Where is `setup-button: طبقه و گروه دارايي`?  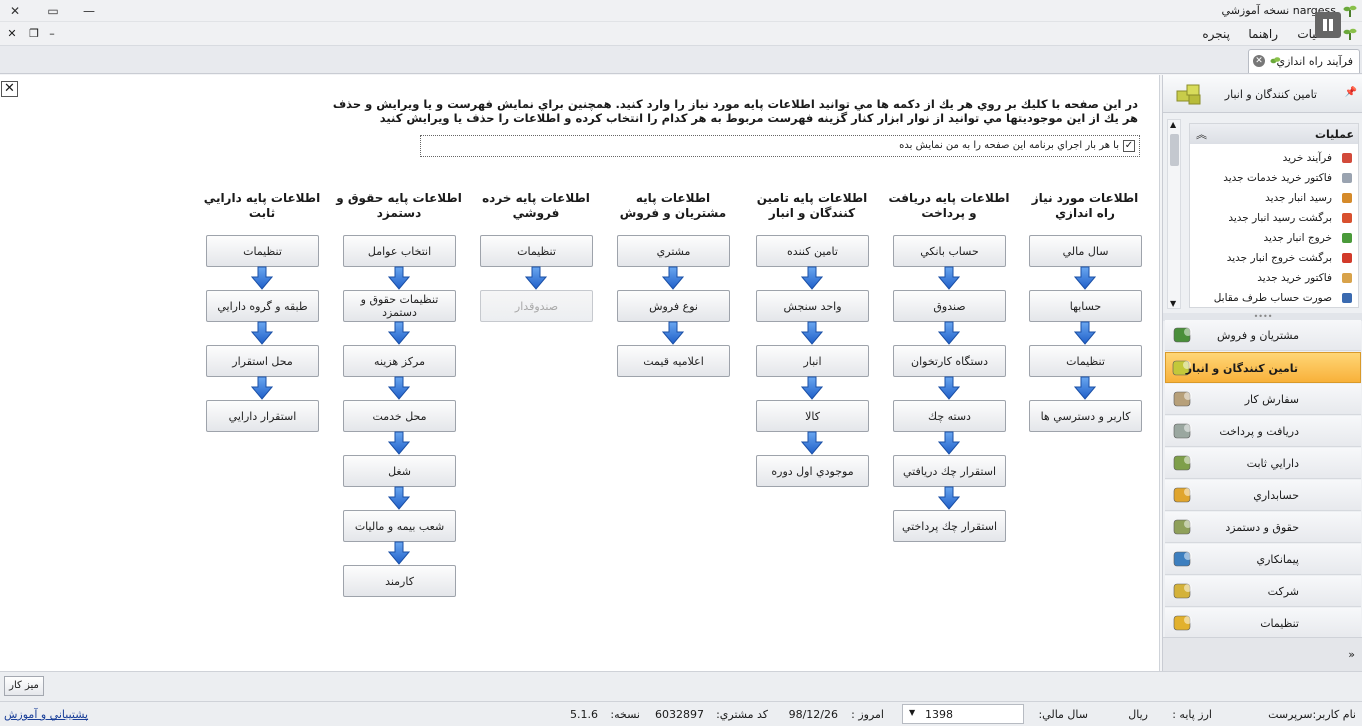 setup-button: طبقه و گروه دارايي is located at coordinates (262, 306).